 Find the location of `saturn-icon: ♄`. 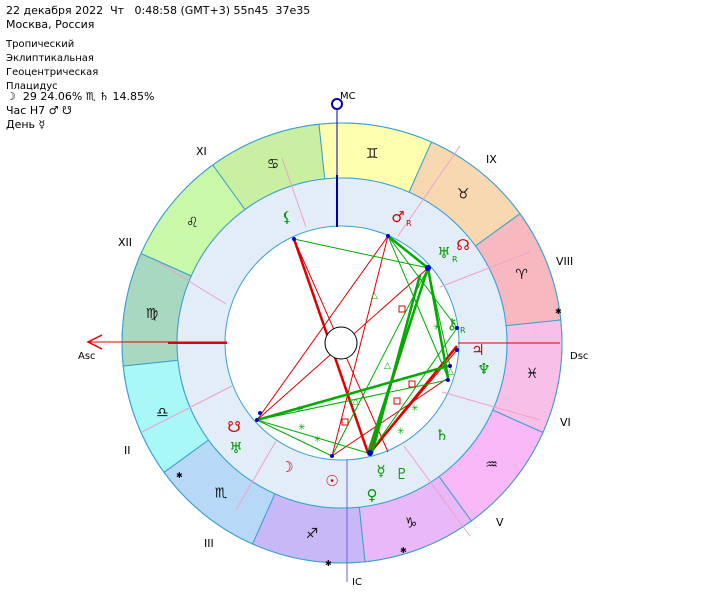

saturn-icon: ♄ is located at coordinates (441, 435).